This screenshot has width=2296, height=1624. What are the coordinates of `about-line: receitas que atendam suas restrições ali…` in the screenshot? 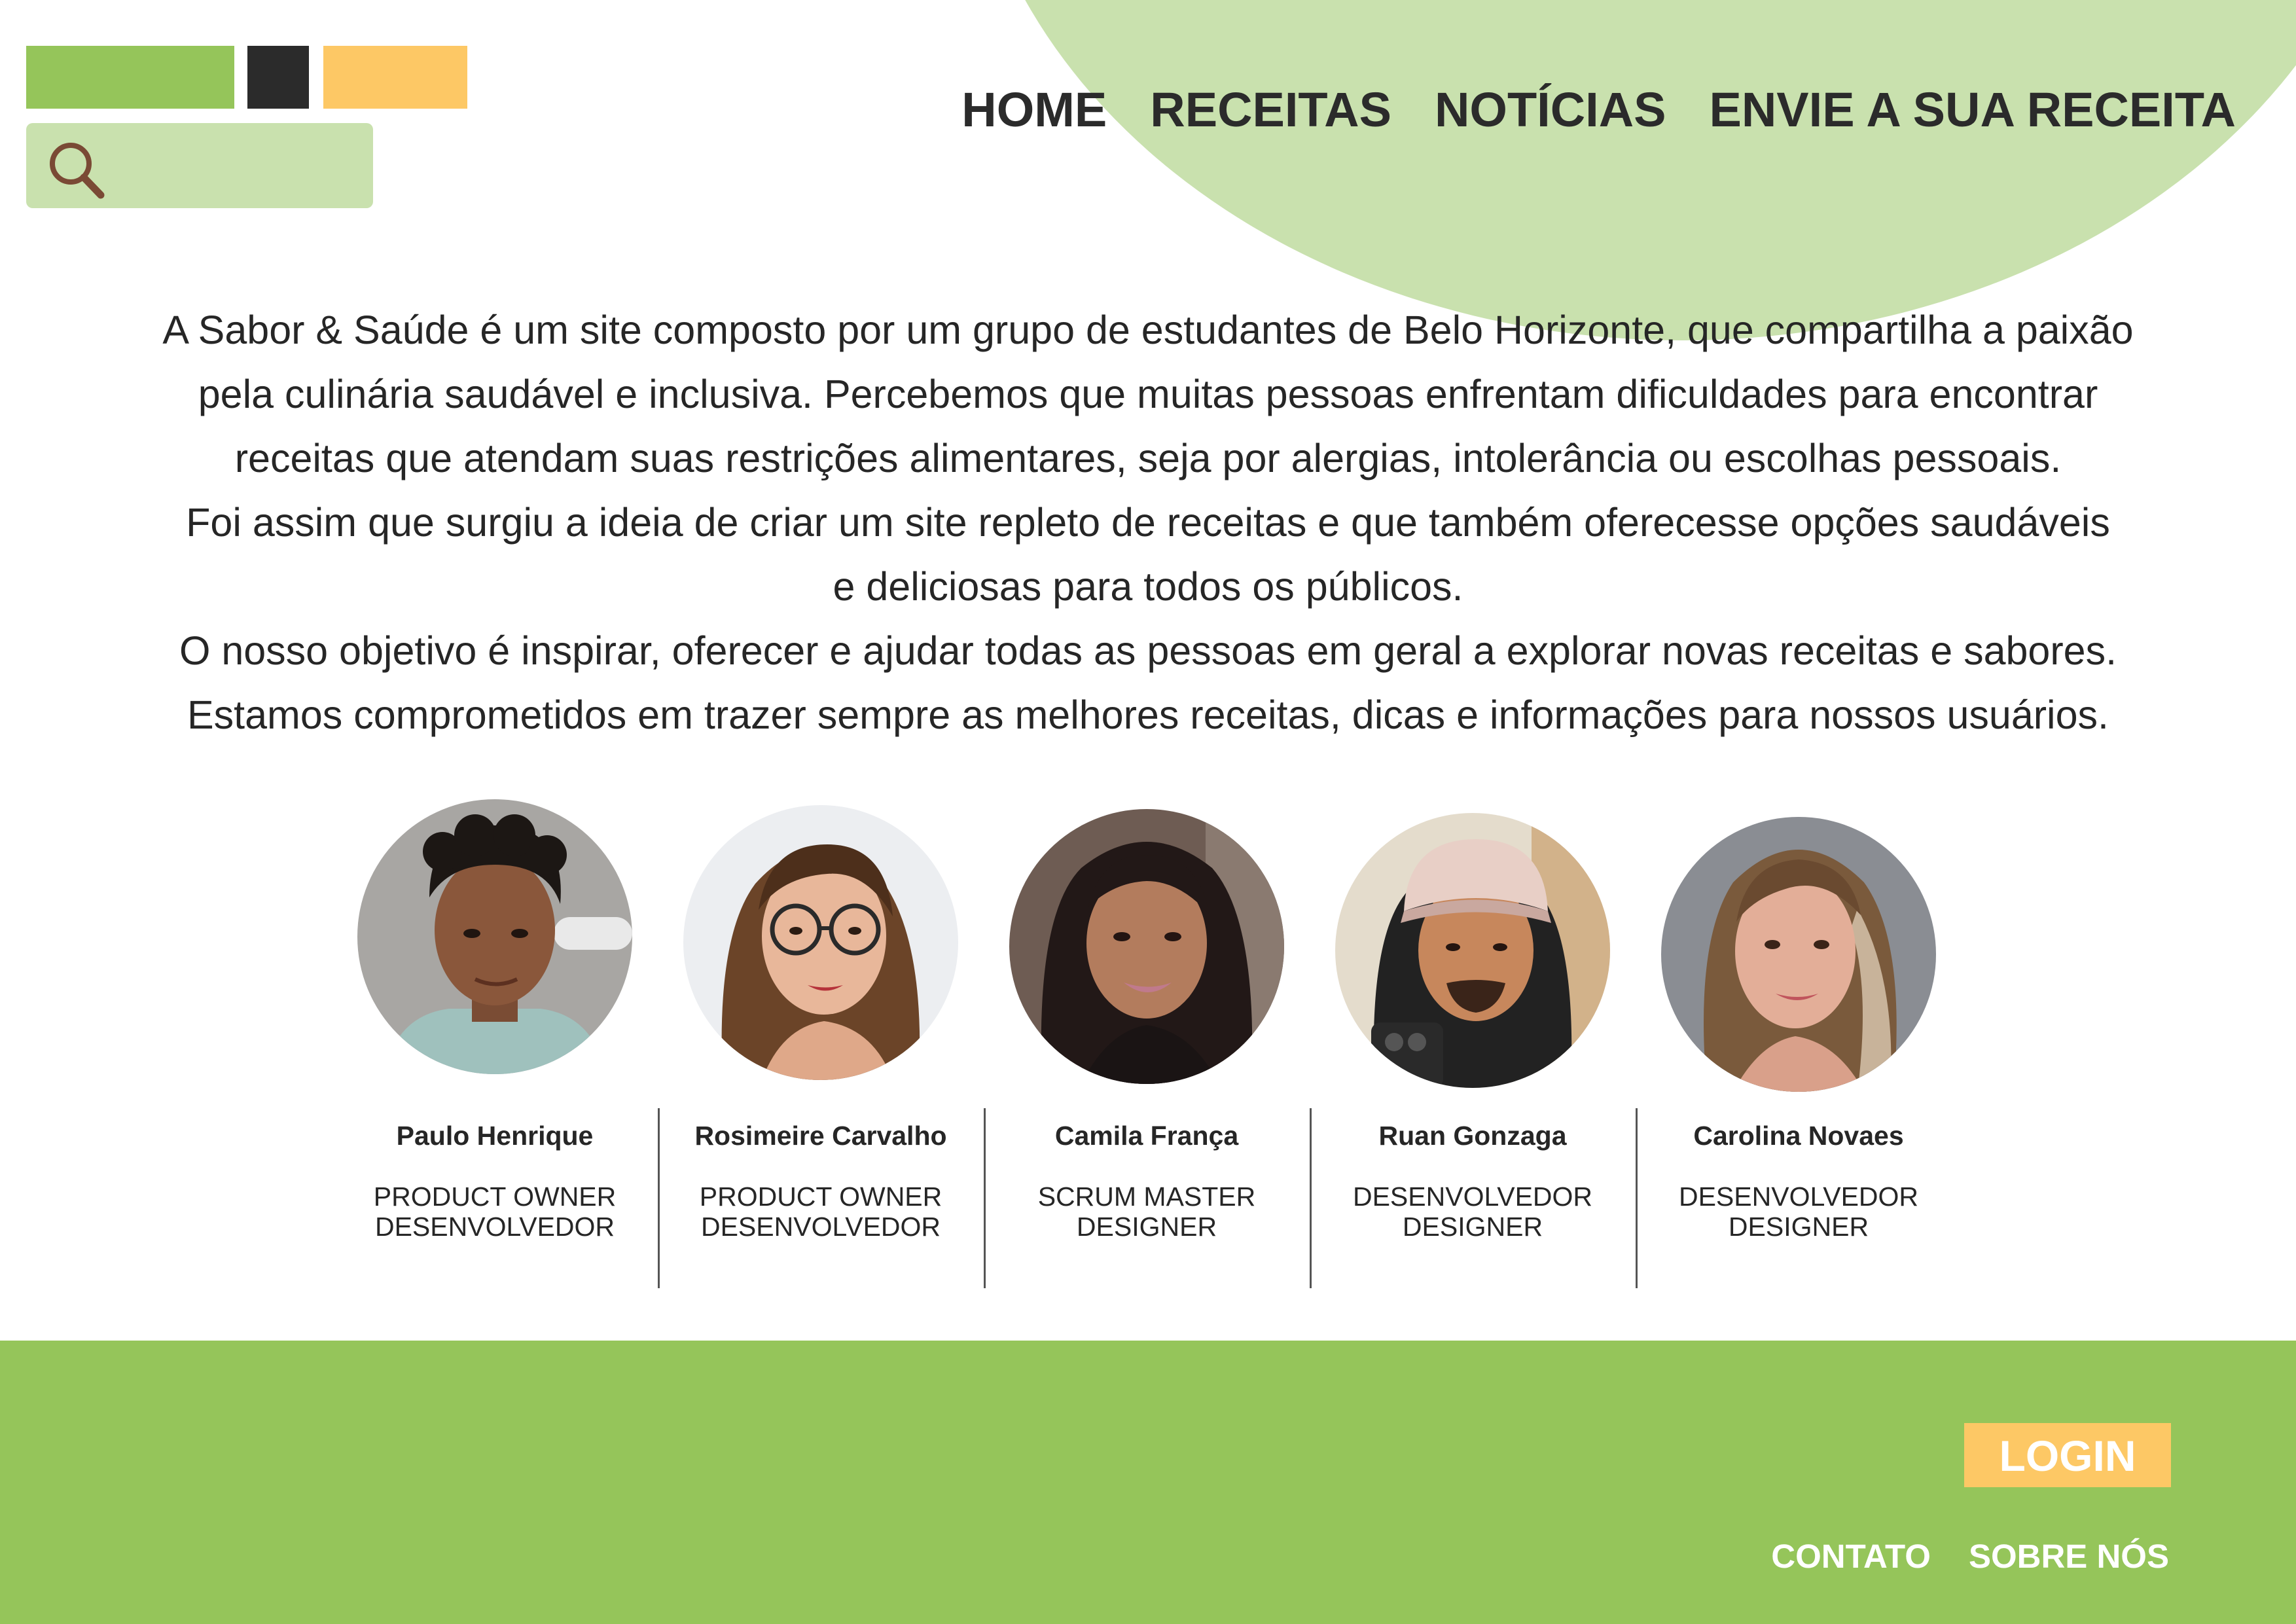 It's located at (1148, 458).